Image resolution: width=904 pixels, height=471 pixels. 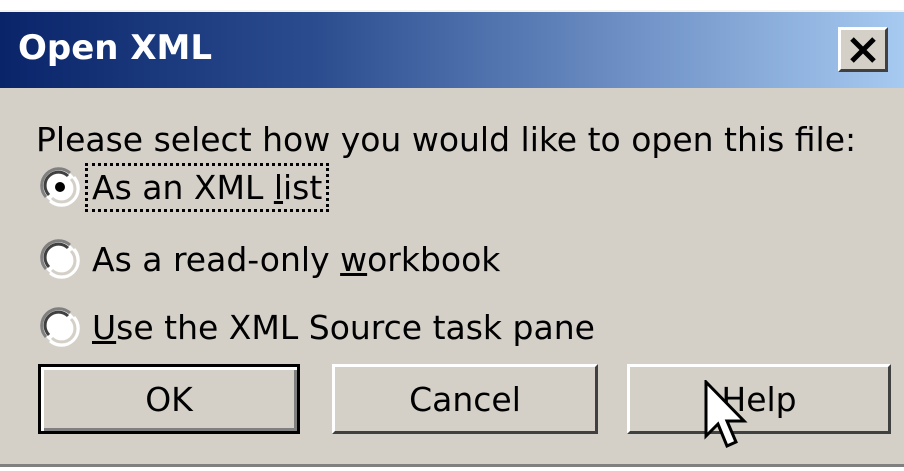 I want to click on dialog-title: Open XML, so click(x=115, y=48).